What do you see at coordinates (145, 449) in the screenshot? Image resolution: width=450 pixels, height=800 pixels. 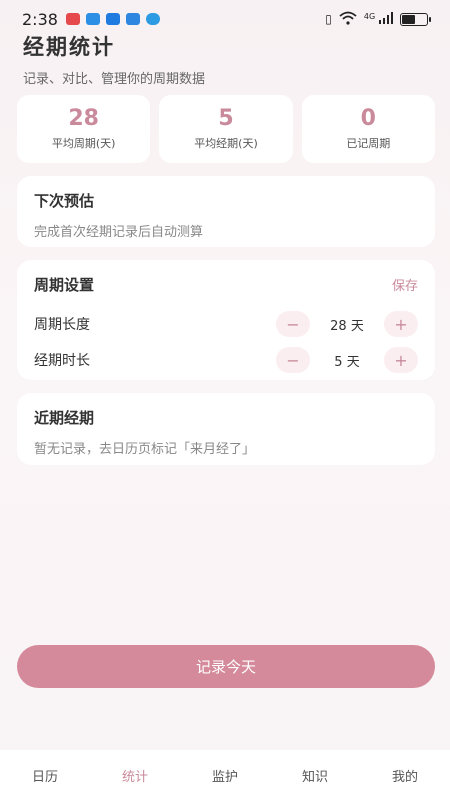 I see `recent-periods-description: 暂无记录，去日历页标记「来月经了」` at bounding box center [145, 449].